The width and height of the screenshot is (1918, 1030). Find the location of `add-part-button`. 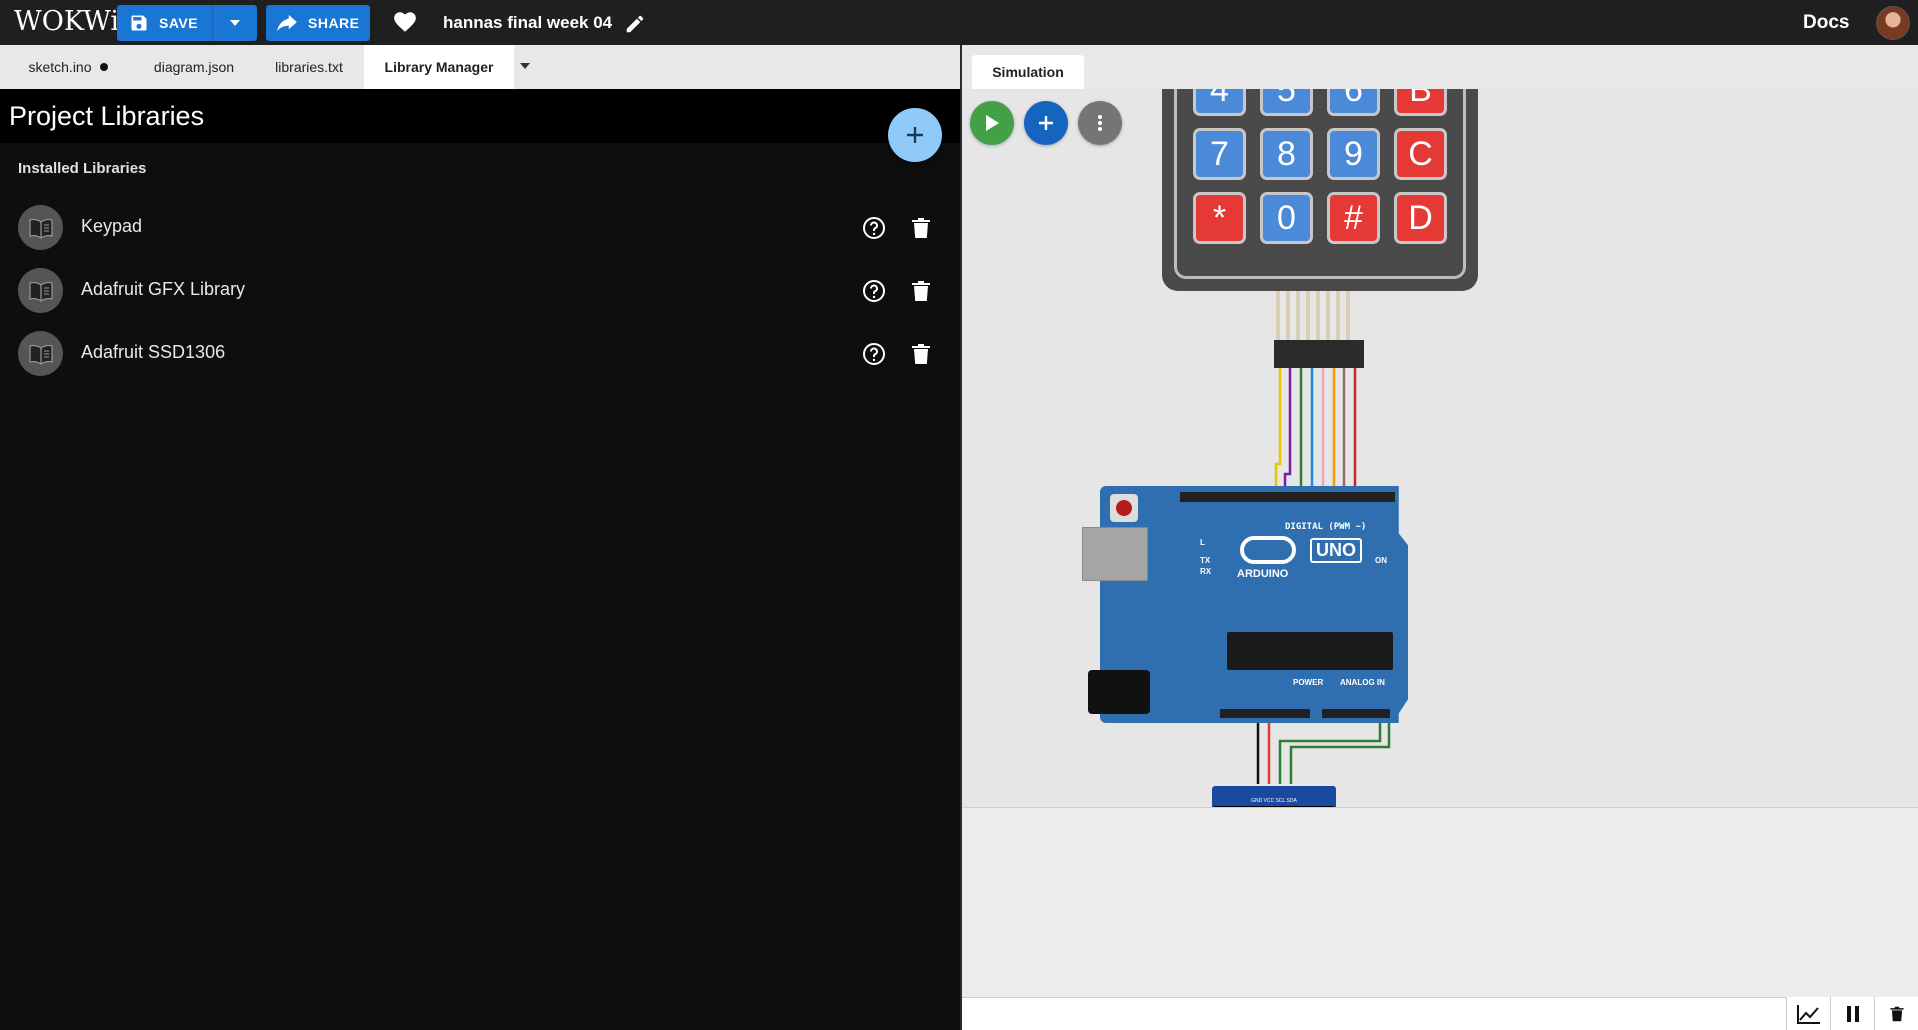

add-part-button is located at coordinates (1046, 123).